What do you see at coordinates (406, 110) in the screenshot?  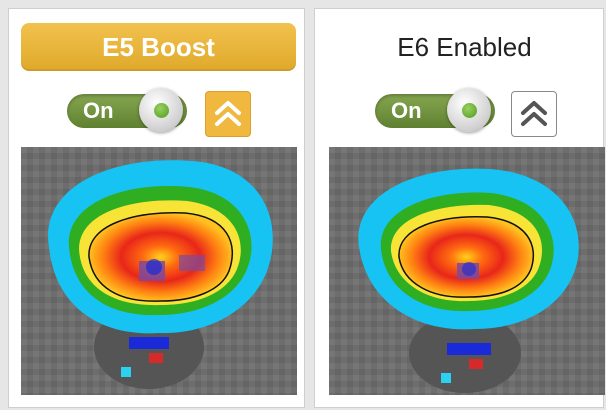 I see `toggle-label-e6: On` at bounding box center [406, 110].